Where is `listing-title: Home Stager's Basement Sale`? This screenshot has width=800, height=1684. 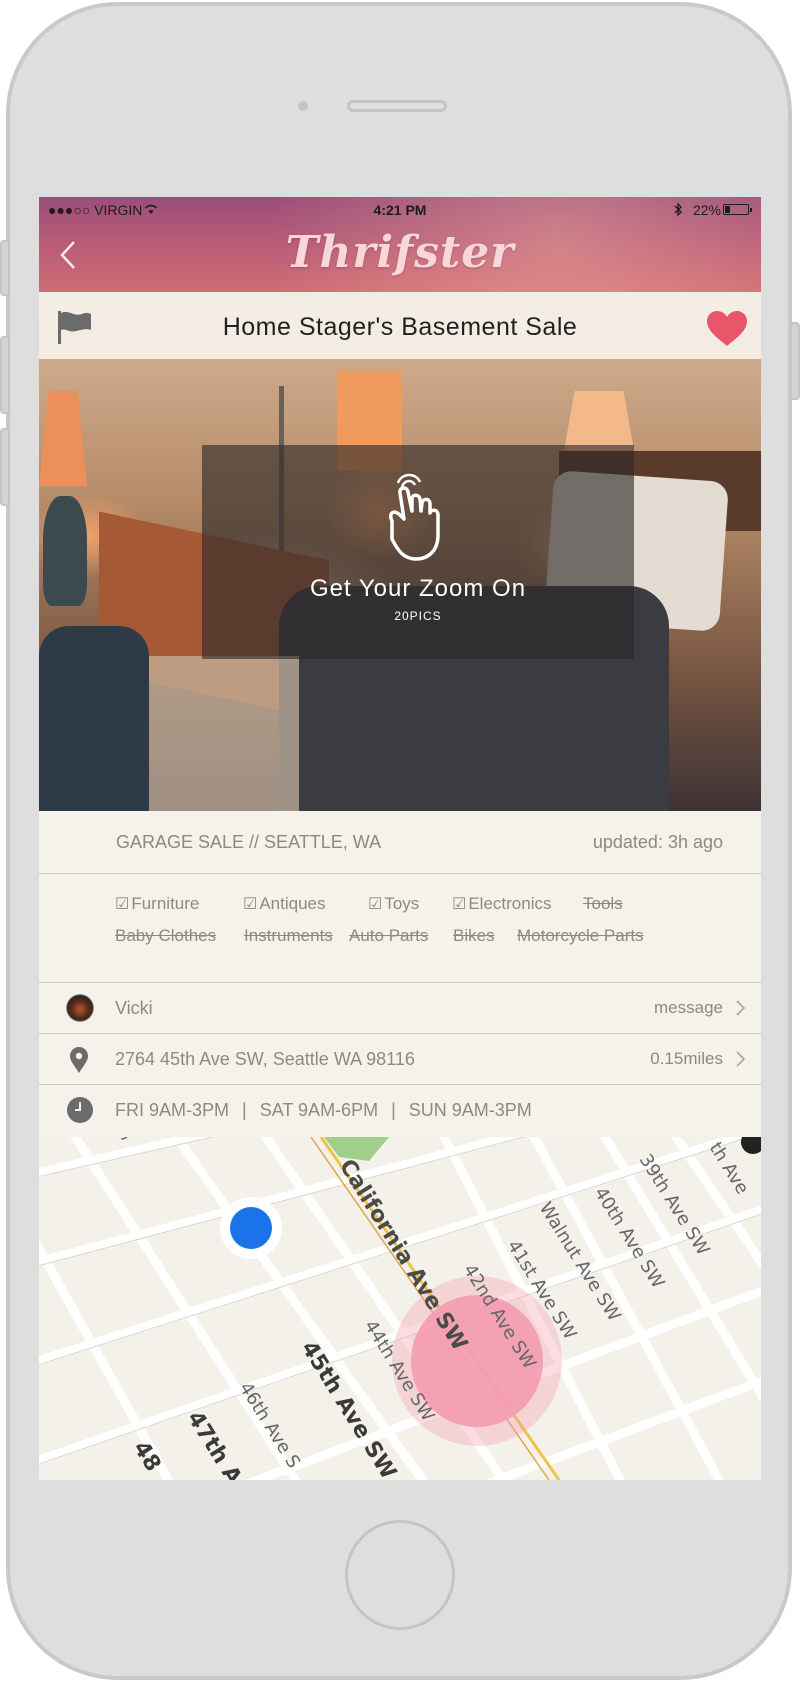
listing-title: Home Stager's Basement Sale is located at coordinates (400, 327).